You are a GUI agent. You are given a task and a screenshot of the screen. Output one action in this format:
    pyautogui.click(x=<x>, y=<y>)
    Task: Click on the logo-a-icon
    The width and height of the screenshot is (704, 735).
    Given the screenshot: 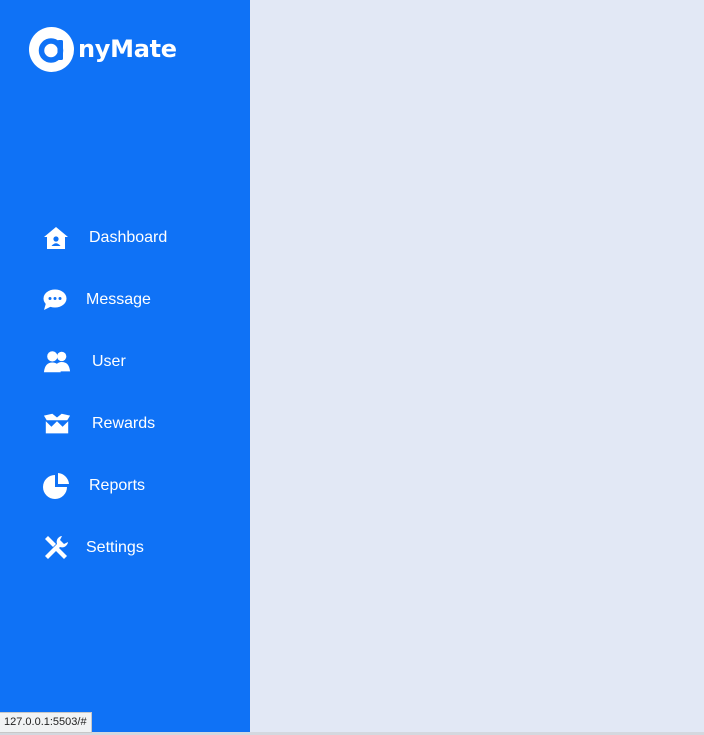 What is the action you would take?
    pyautogui.click(x=51, y=50)
    